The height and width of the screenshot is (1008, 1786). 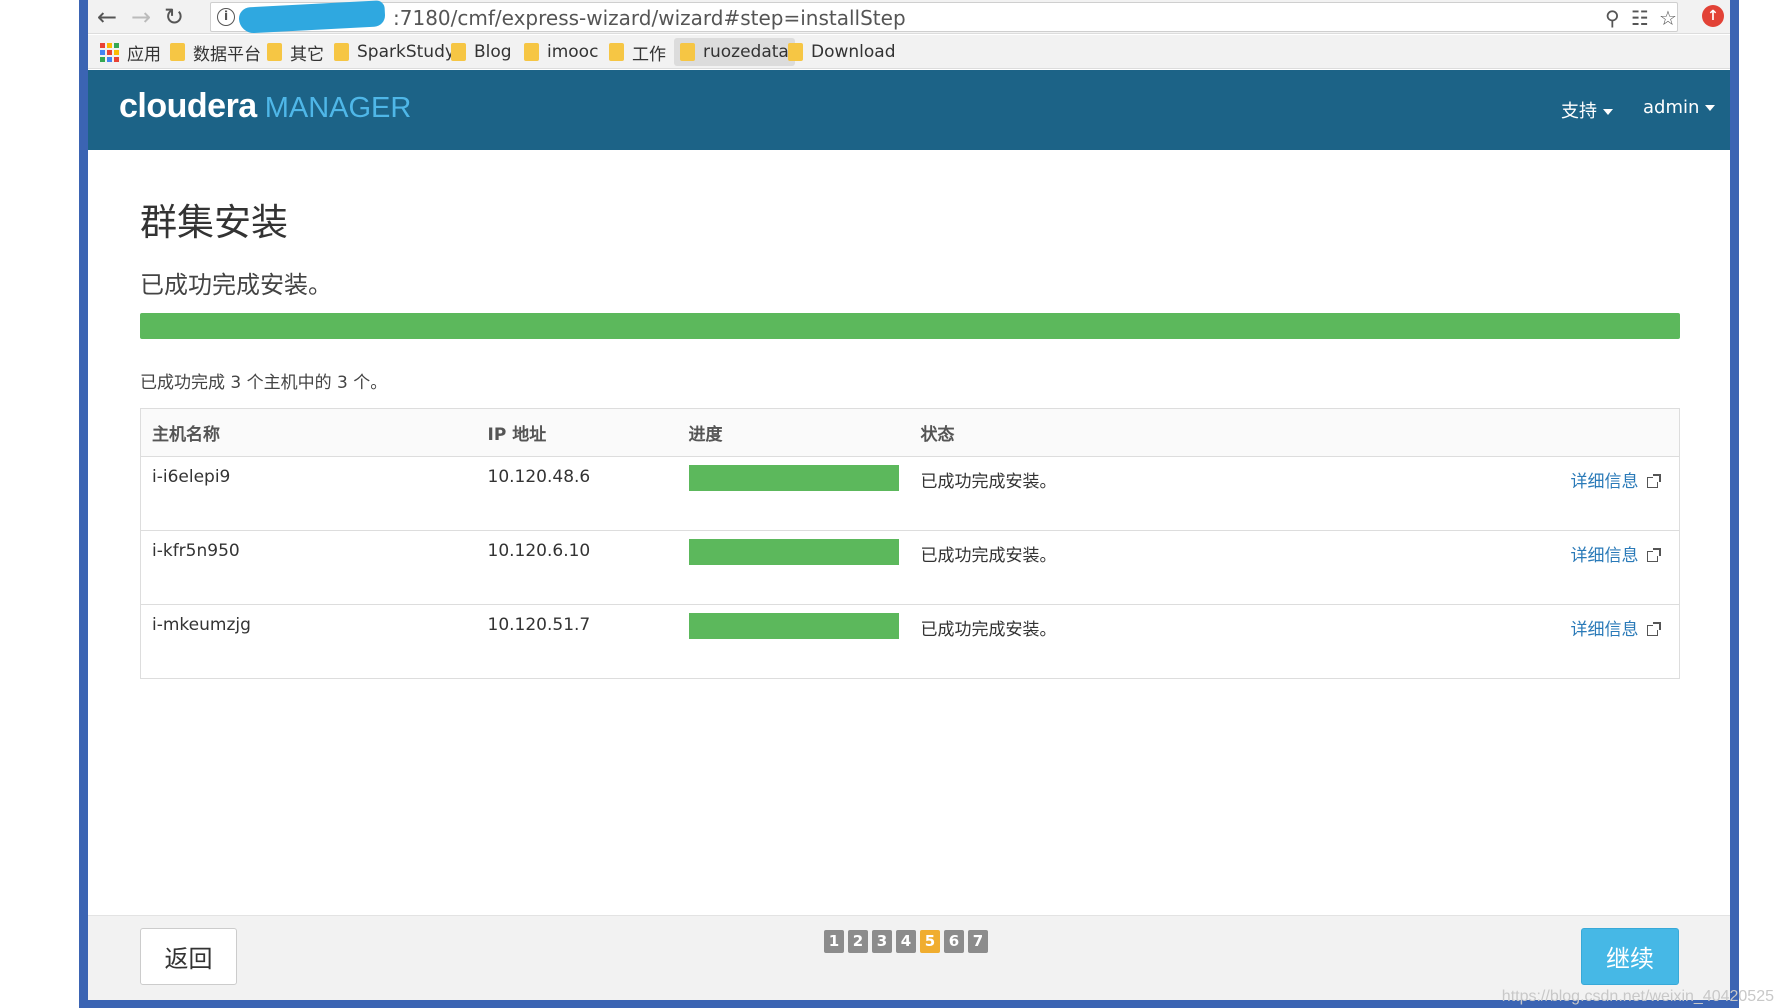 What do you see at coordinates (1619, 432) in the screenshot?
I see `column-header-actions` at bounding box center [1619, 432].